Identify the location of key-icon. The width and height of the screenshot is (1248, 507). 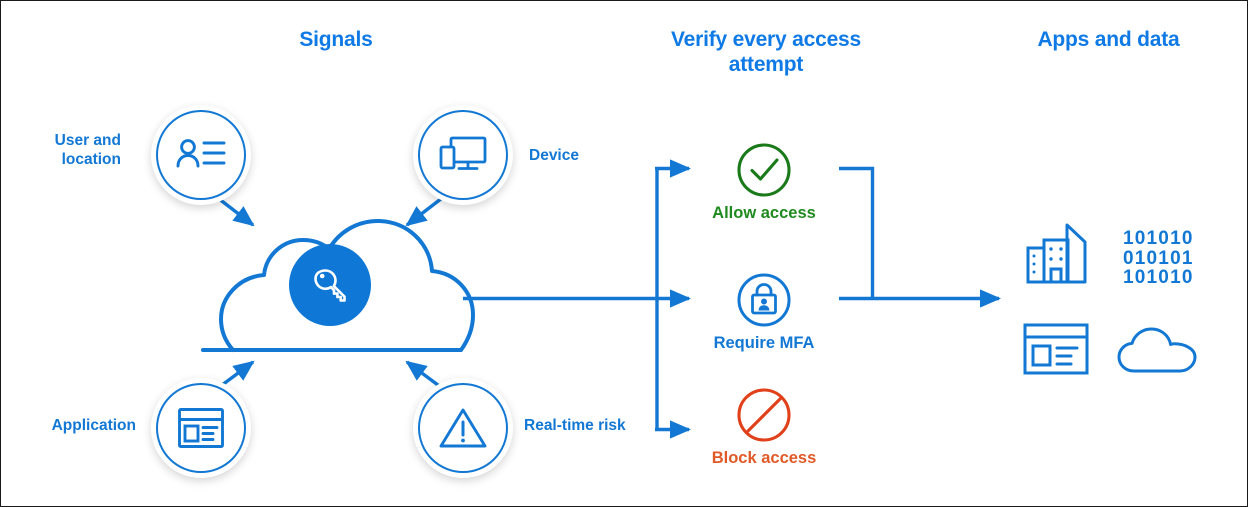
(330, 285).